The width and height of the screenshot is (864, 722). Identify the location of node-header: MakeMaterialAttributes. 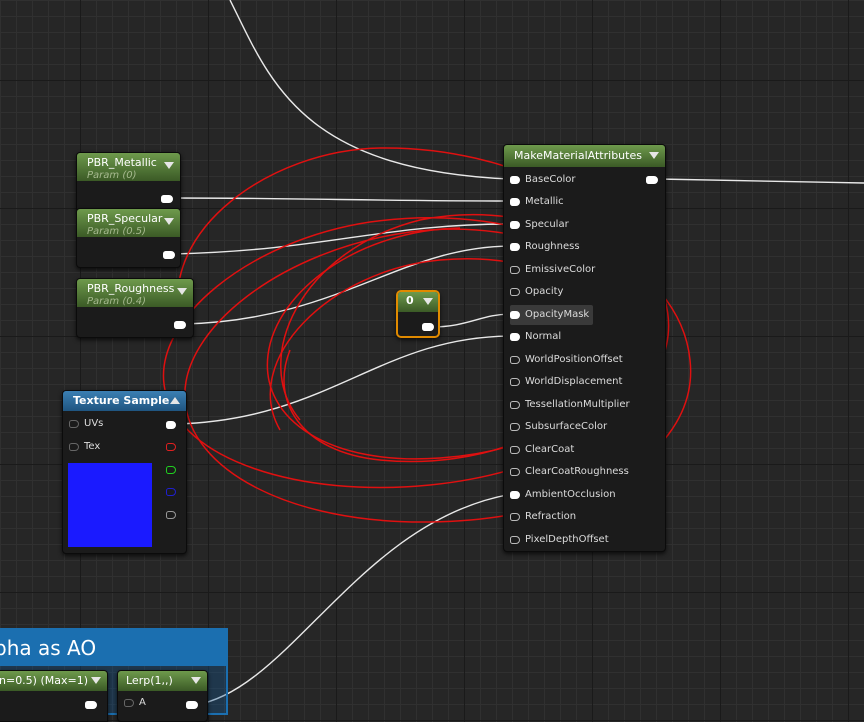
(584, 156).